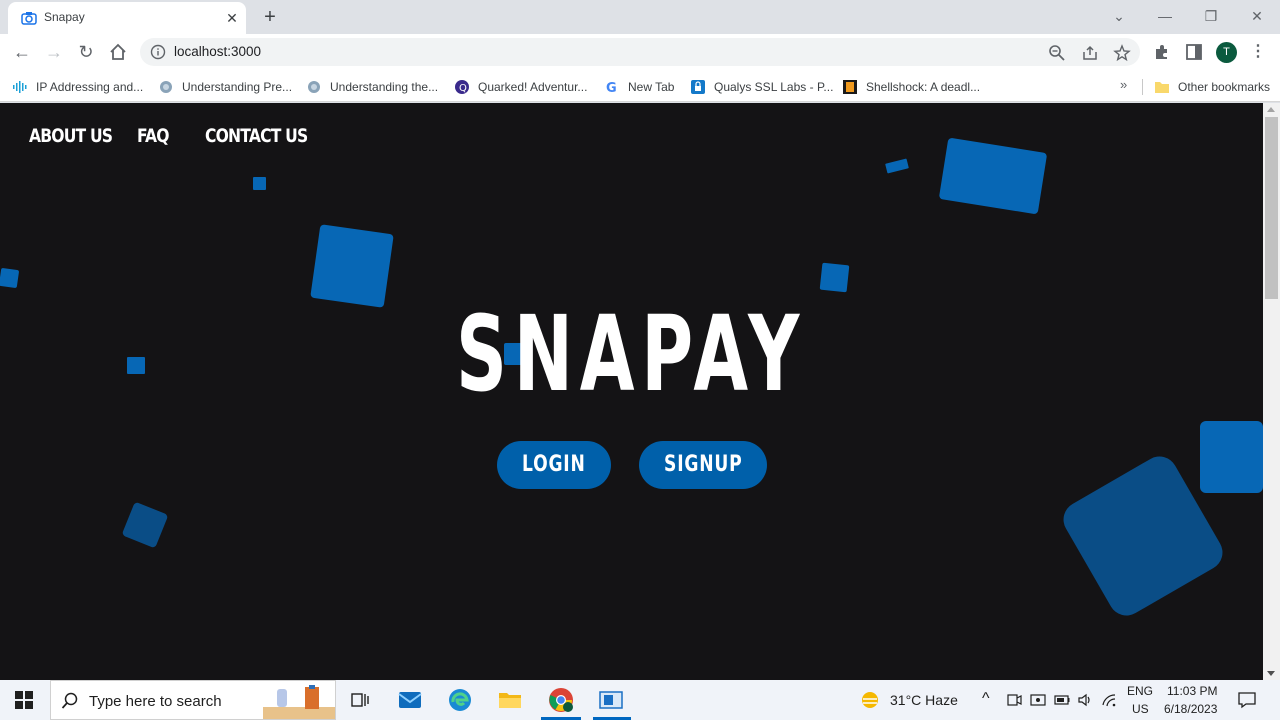 The height and width of the screenshot is (720, 1280). What do you see at coordinates (1271, 673) in the screenshot?
I see `scroll-down-icon` at bounding box center [1271, 673].